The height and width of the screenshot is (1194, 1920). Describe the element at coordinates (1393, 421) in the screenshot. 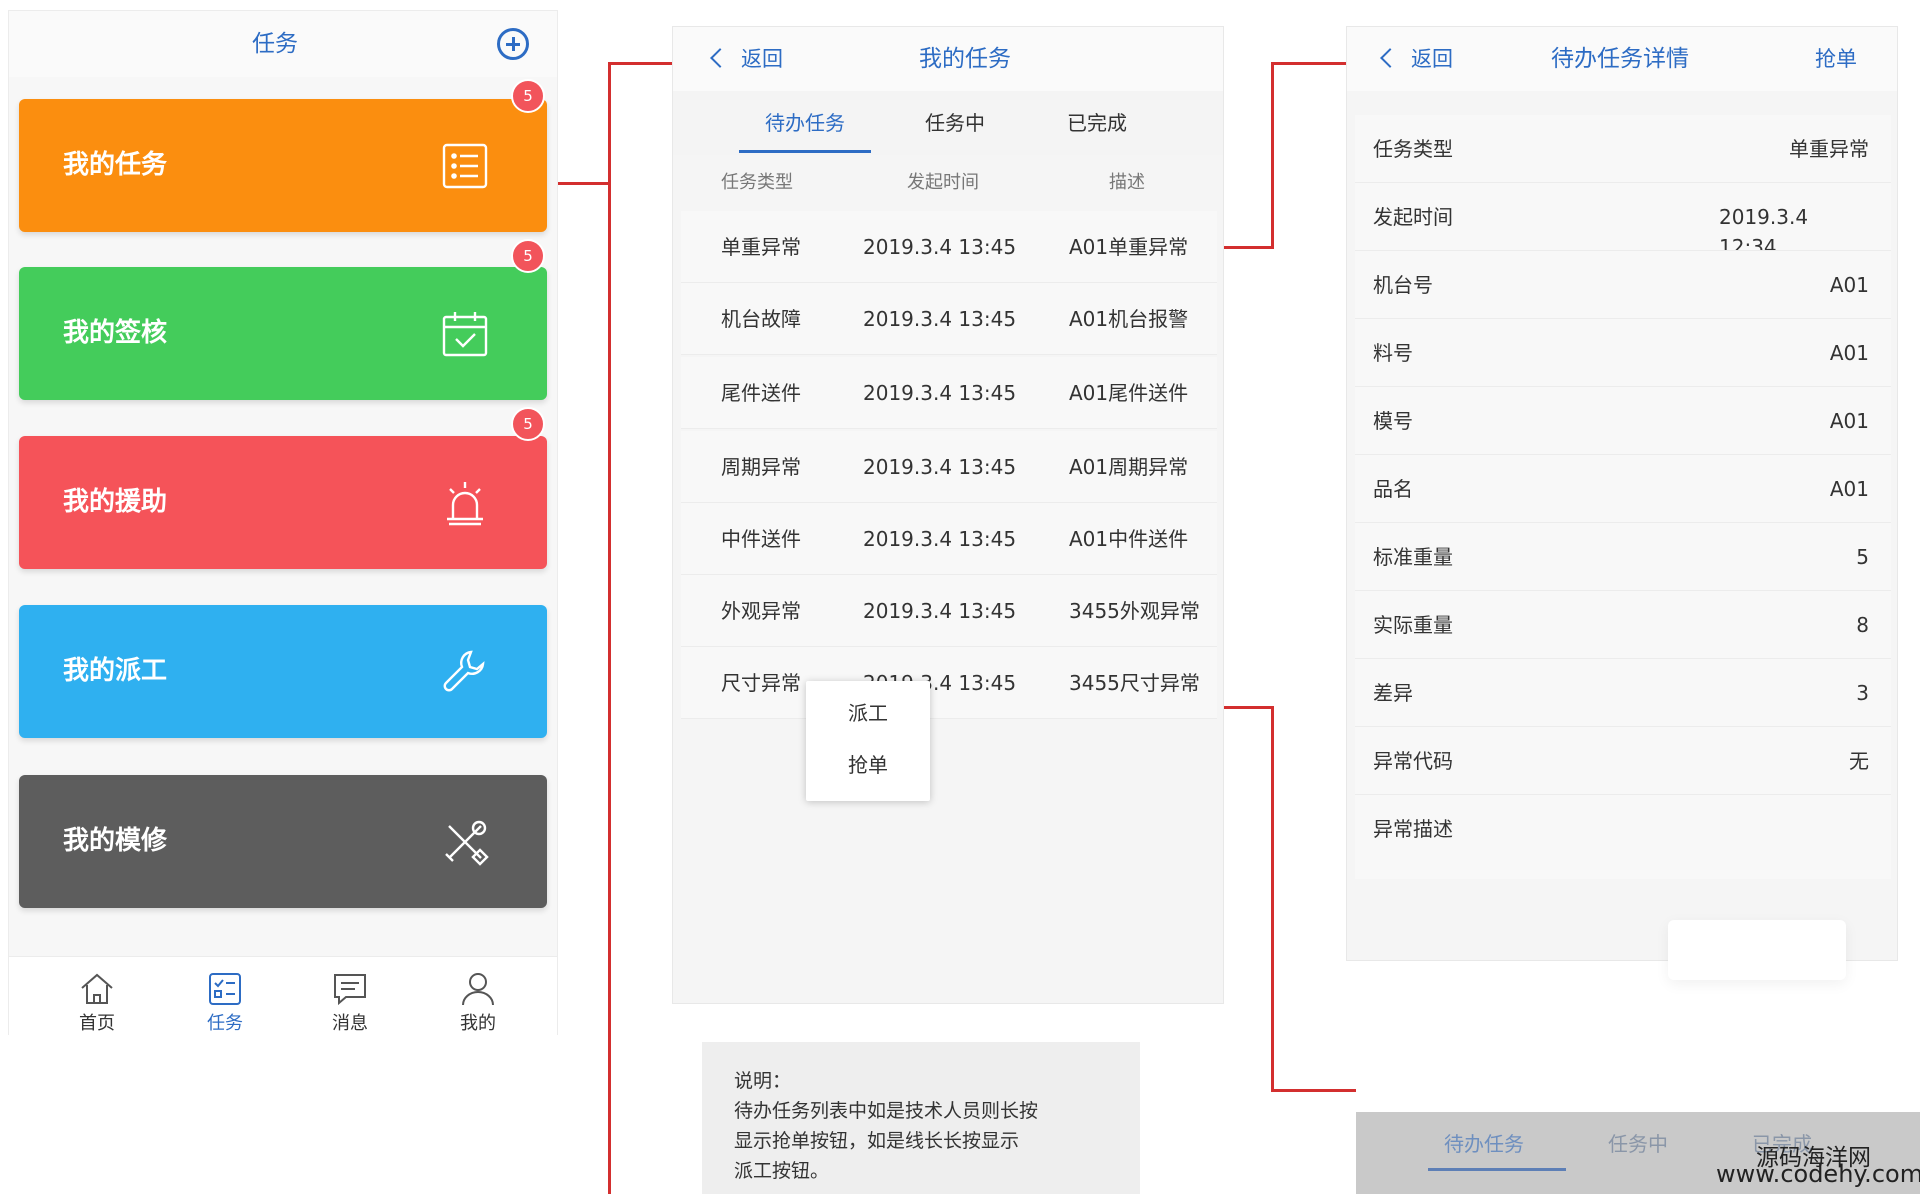

I see `field-label: 模号` at that location.